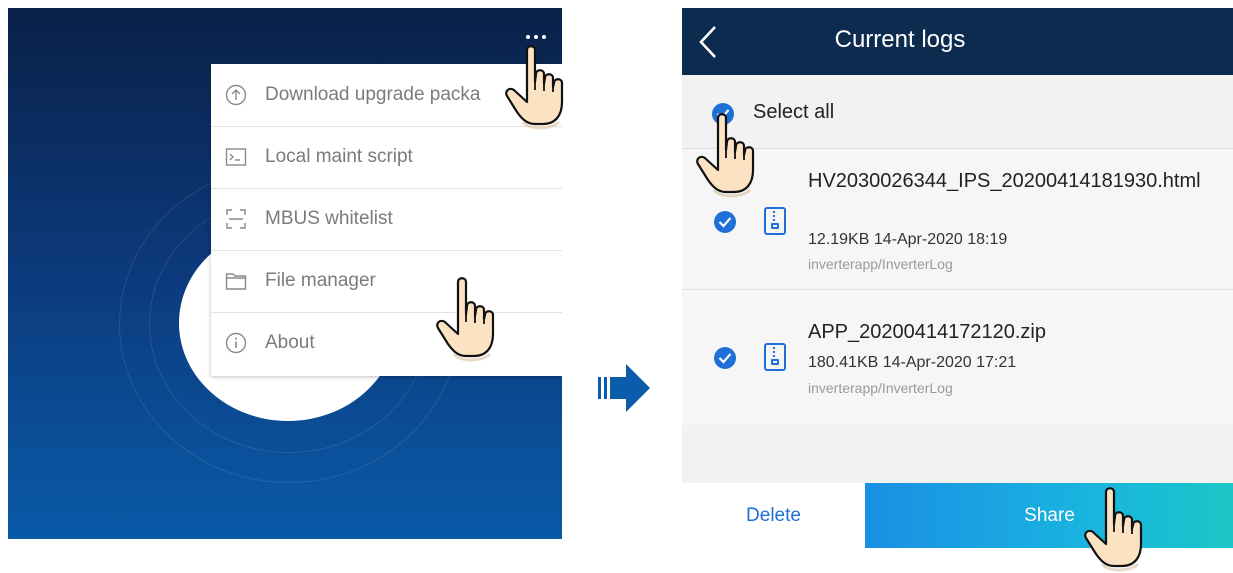 Image resolution: width=1233 pixels, height=573 pixels. Describe the element at coordinates (940, 239) in the screenshot. I see `file-date: 14-Apr-2020 18:19` at that location.